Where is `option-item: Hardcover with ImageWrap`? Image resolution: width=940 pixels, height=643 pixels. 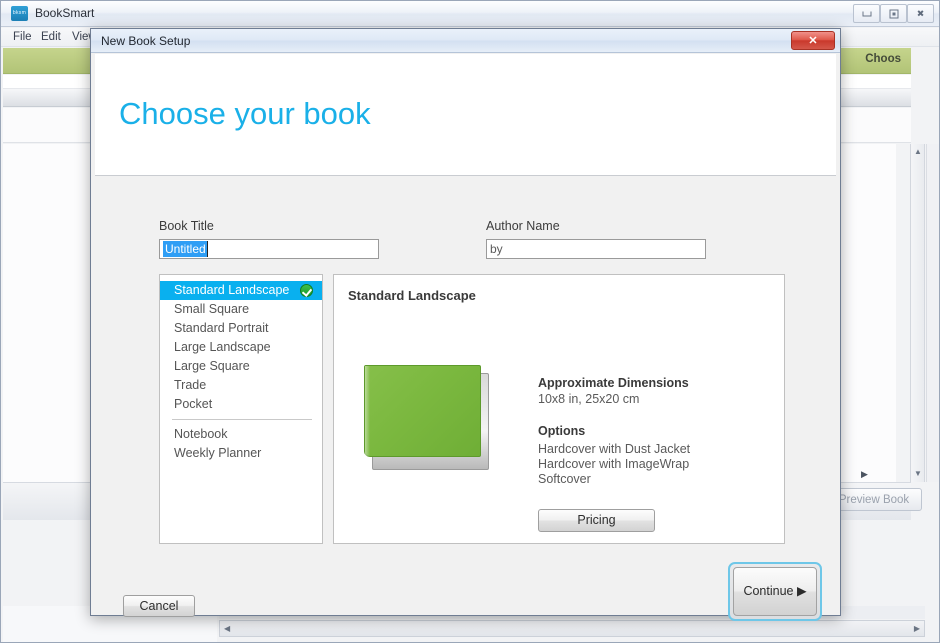 option-item: Hardcover with ImageWrap is located at coordinates (614, 464).